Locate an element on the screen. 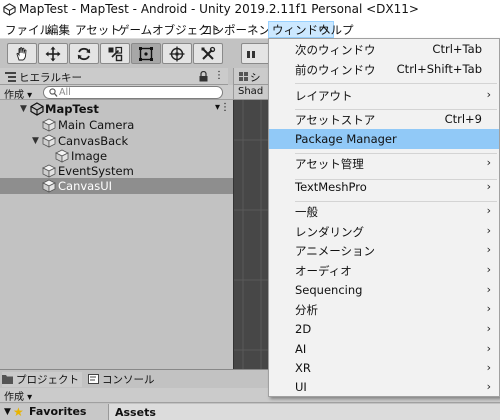  menu-2d: 2D › is located at coordinates (384, 329).